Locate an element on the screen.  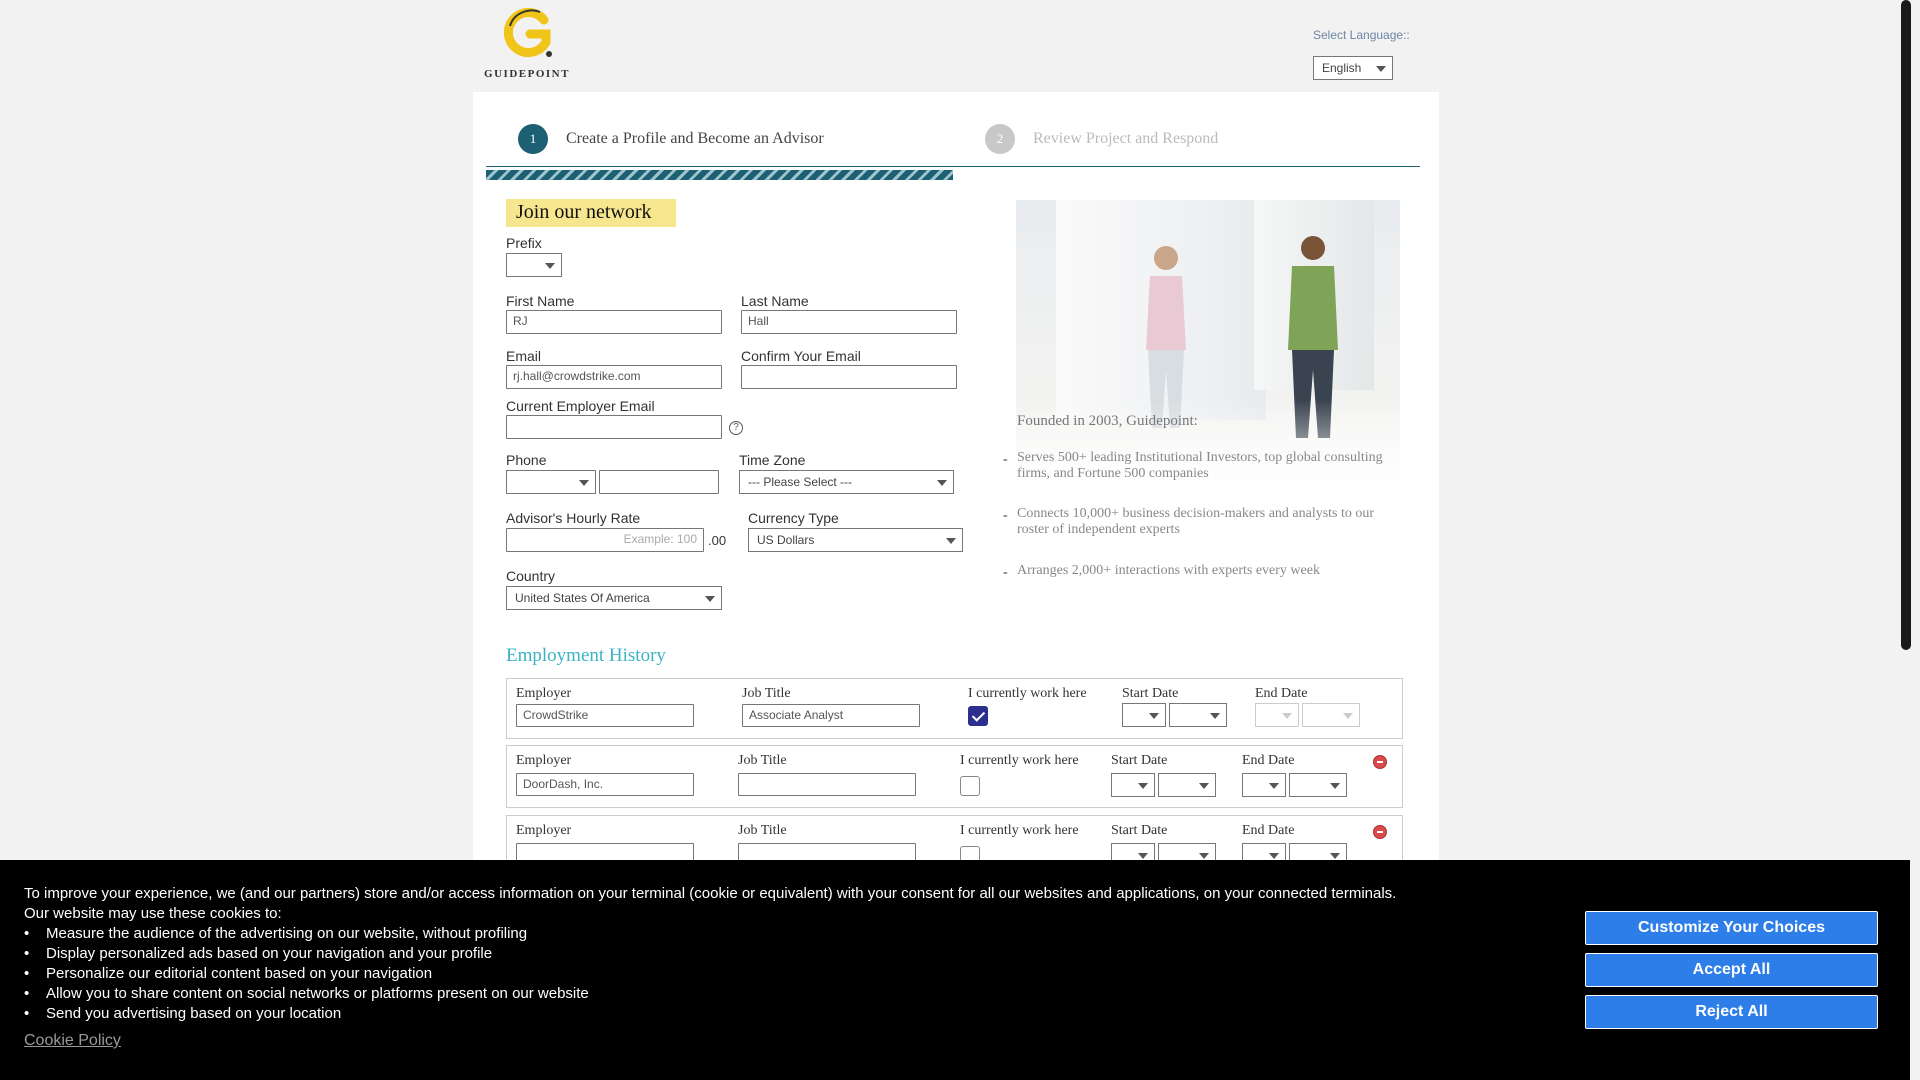
first-name-input: RJ is located at coordinates (614, 322).